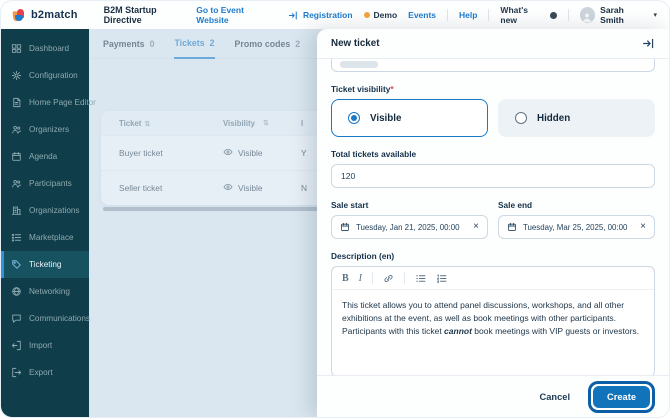 The width and height of the screenshot is (670, 418). I want to click on sale-start-field: Tuesday, Jan 21, 2025, 00:00 ×, so click(409, 227).